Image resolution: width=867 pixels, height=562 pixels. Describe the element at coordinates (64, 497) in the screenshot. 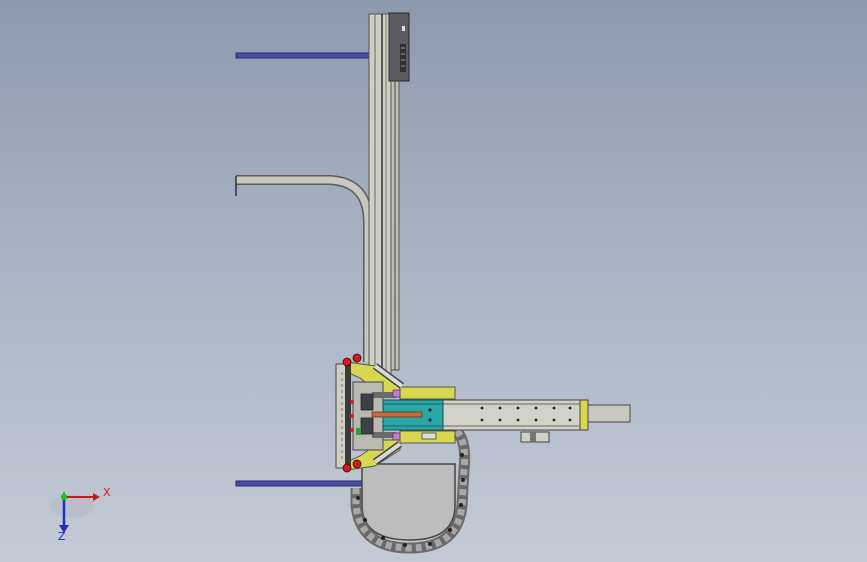

I see `y-axis-dot` at that location.